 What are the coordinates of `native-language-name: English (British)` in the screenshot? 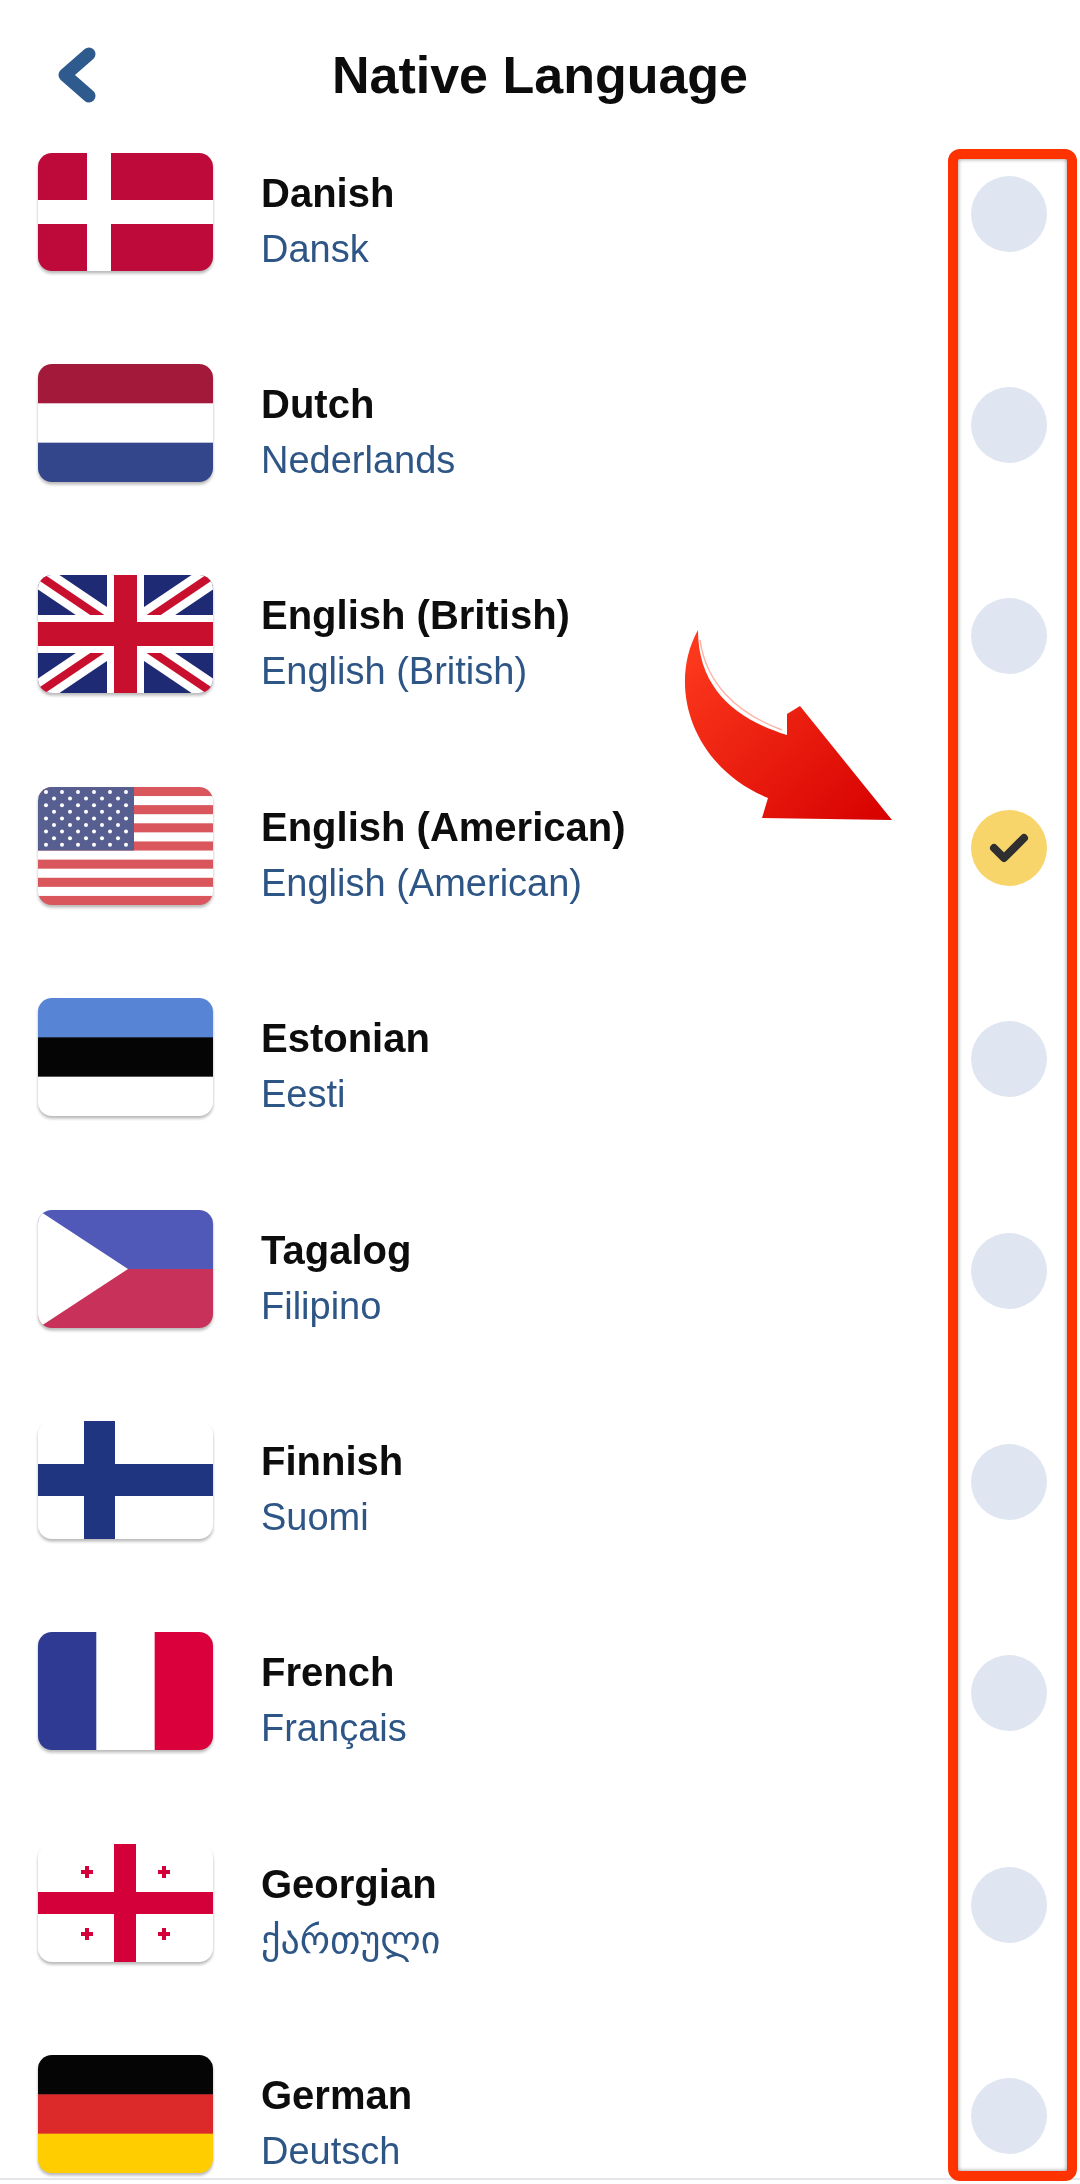 It's located at (394, 672).